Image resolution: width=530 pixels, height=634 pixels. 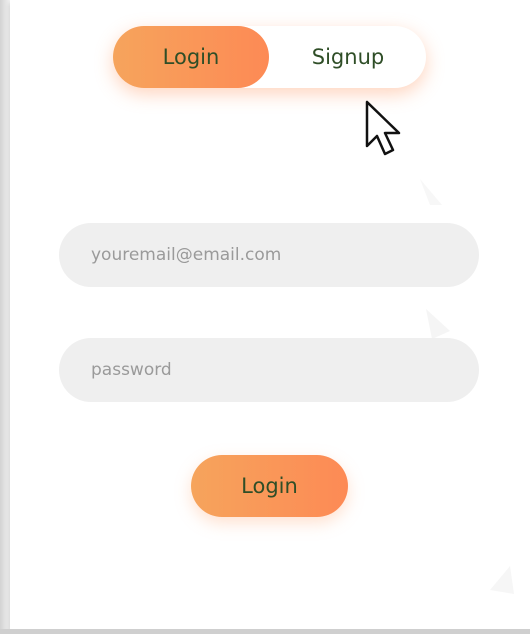 I want to click on signup-tab-label: Signup, so click(x=348, y=57).